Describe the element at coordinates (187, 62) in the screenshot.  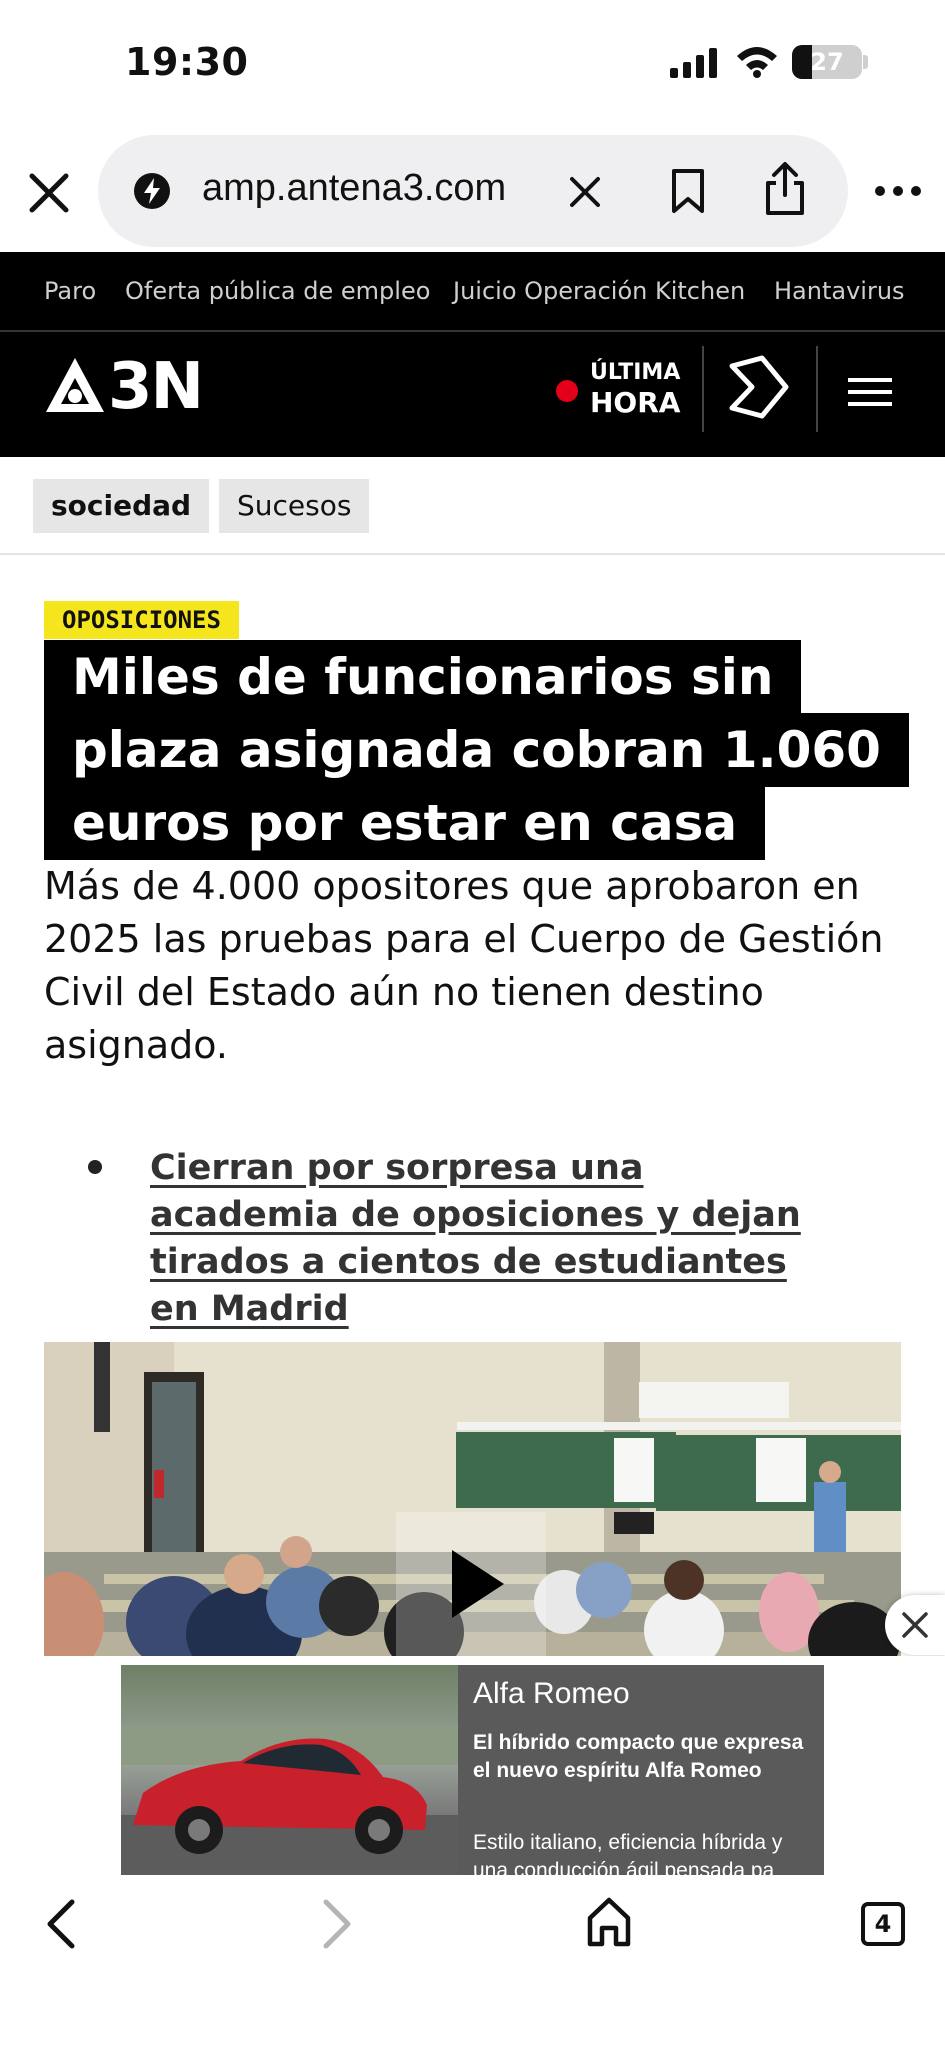
I see `status-time: 19:30` at that location.